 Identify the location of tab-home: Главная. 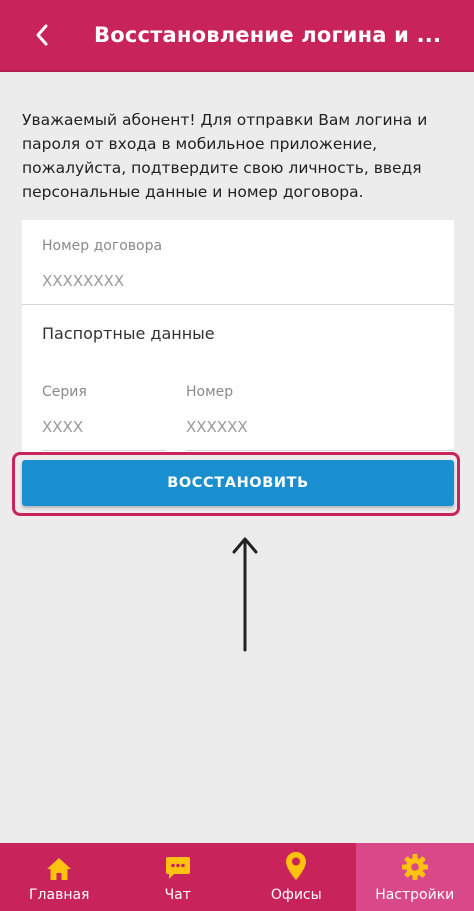
(59, 877).